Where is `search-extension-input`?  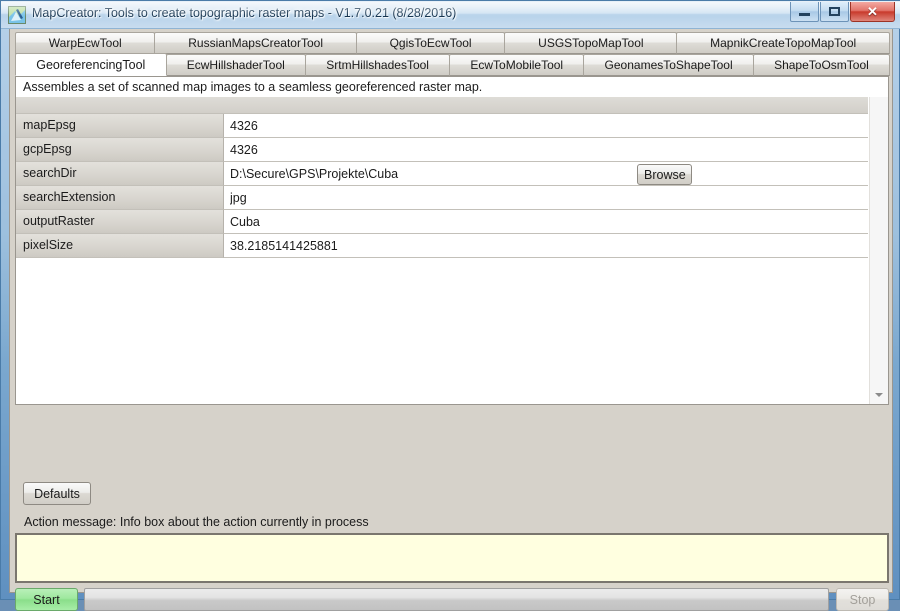
search-extension-input is located at coordinates (422, 198).